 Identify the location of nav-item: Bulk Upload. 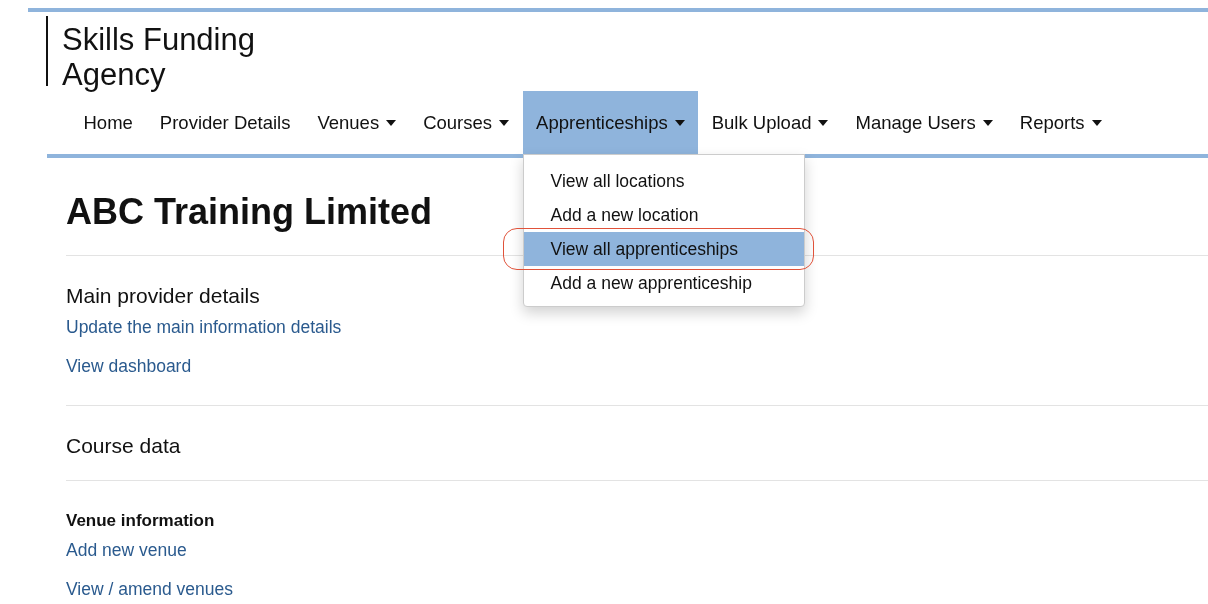
(770, 122).